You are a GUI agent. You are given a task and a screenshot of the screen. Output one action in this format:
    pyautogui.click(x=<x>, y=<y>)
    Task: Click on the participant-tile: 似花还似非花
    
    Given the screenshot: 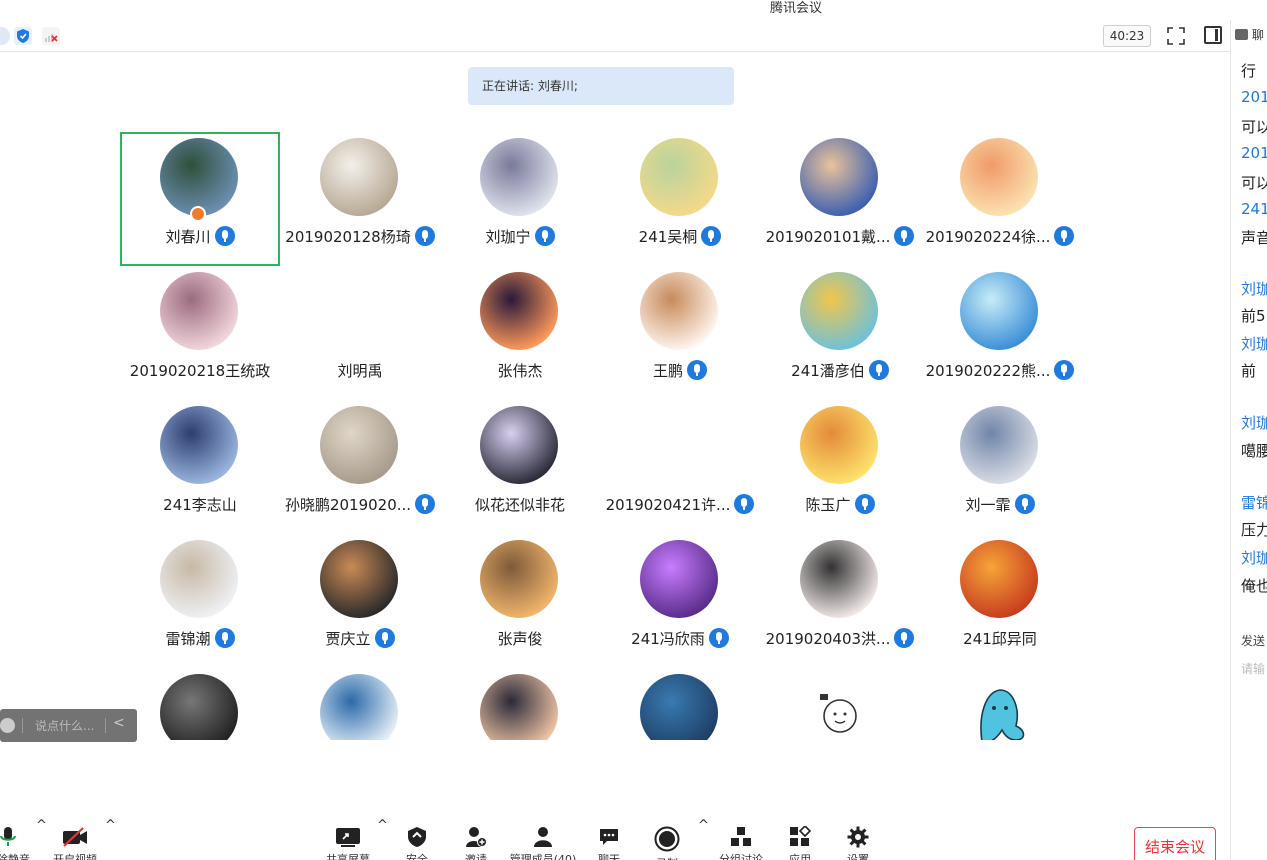 What is the action you would take?
    pyautogui.click(x=520, y=467)
    